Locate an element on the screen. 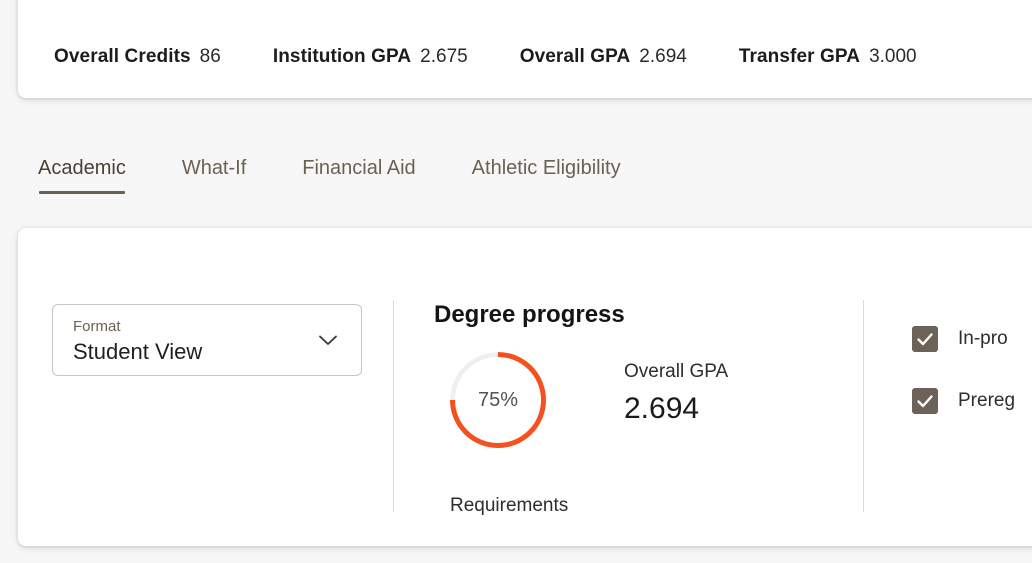 The height and width of the screenshot is (563, 1032). chevron-down-icon is located at coordinates (328, 340).